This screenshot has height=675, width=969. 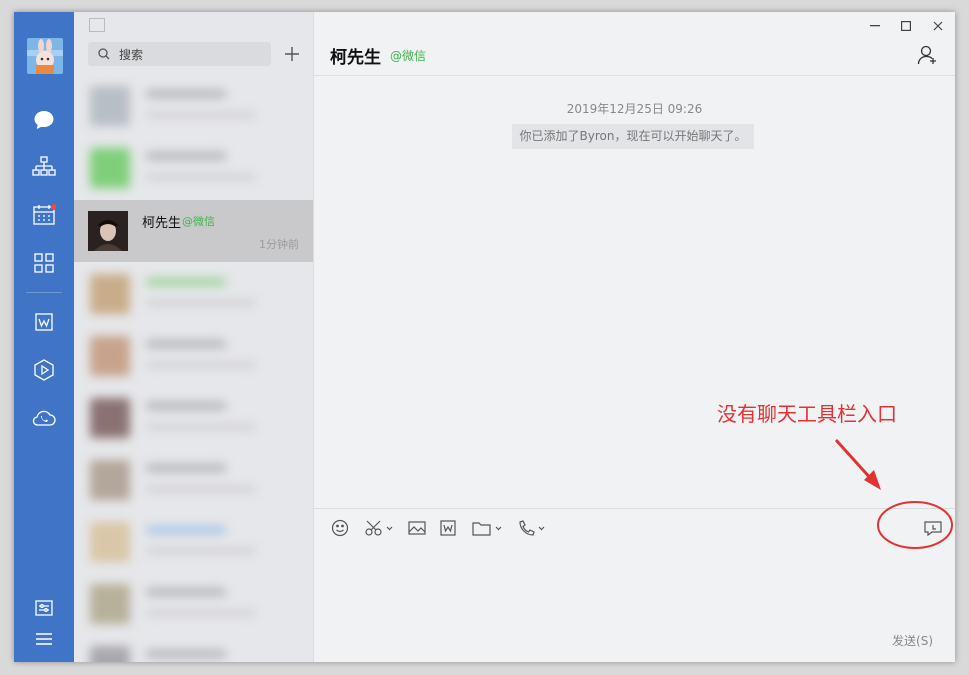 I want to click on annotation-circle, so click(x=915, y=525).